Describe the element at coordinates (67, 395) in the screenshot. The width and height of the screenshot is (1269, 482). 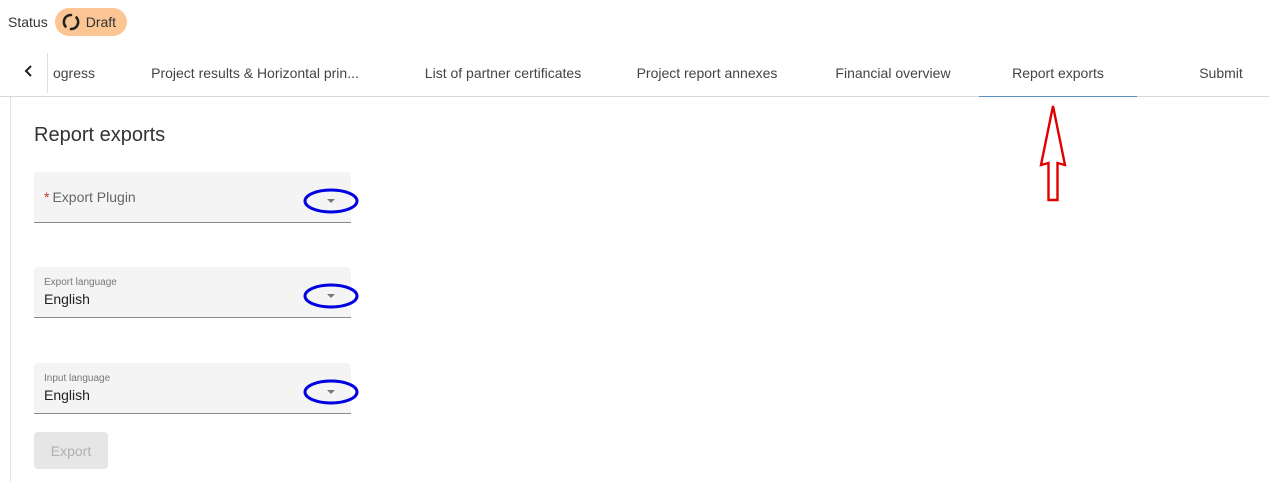
I see `input-language-value: English` at that location.